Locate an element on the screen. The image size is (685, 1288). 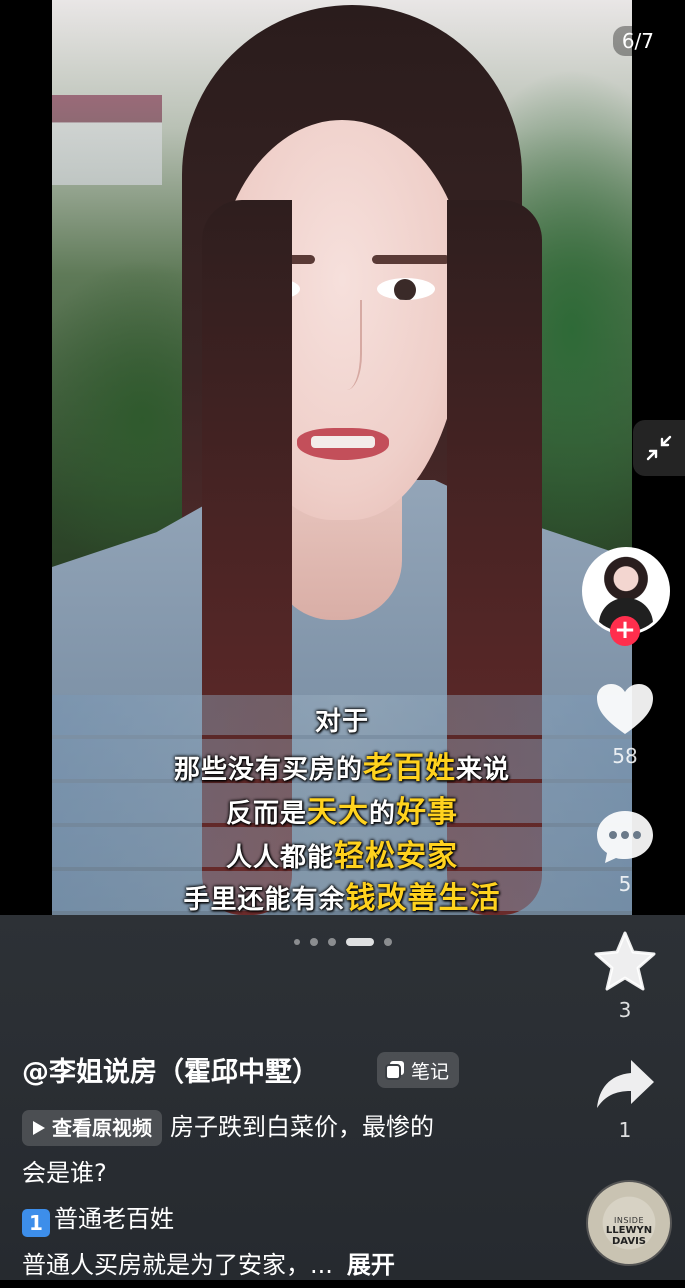
favorite-count: 3 is located at coordinates (625, 1010).